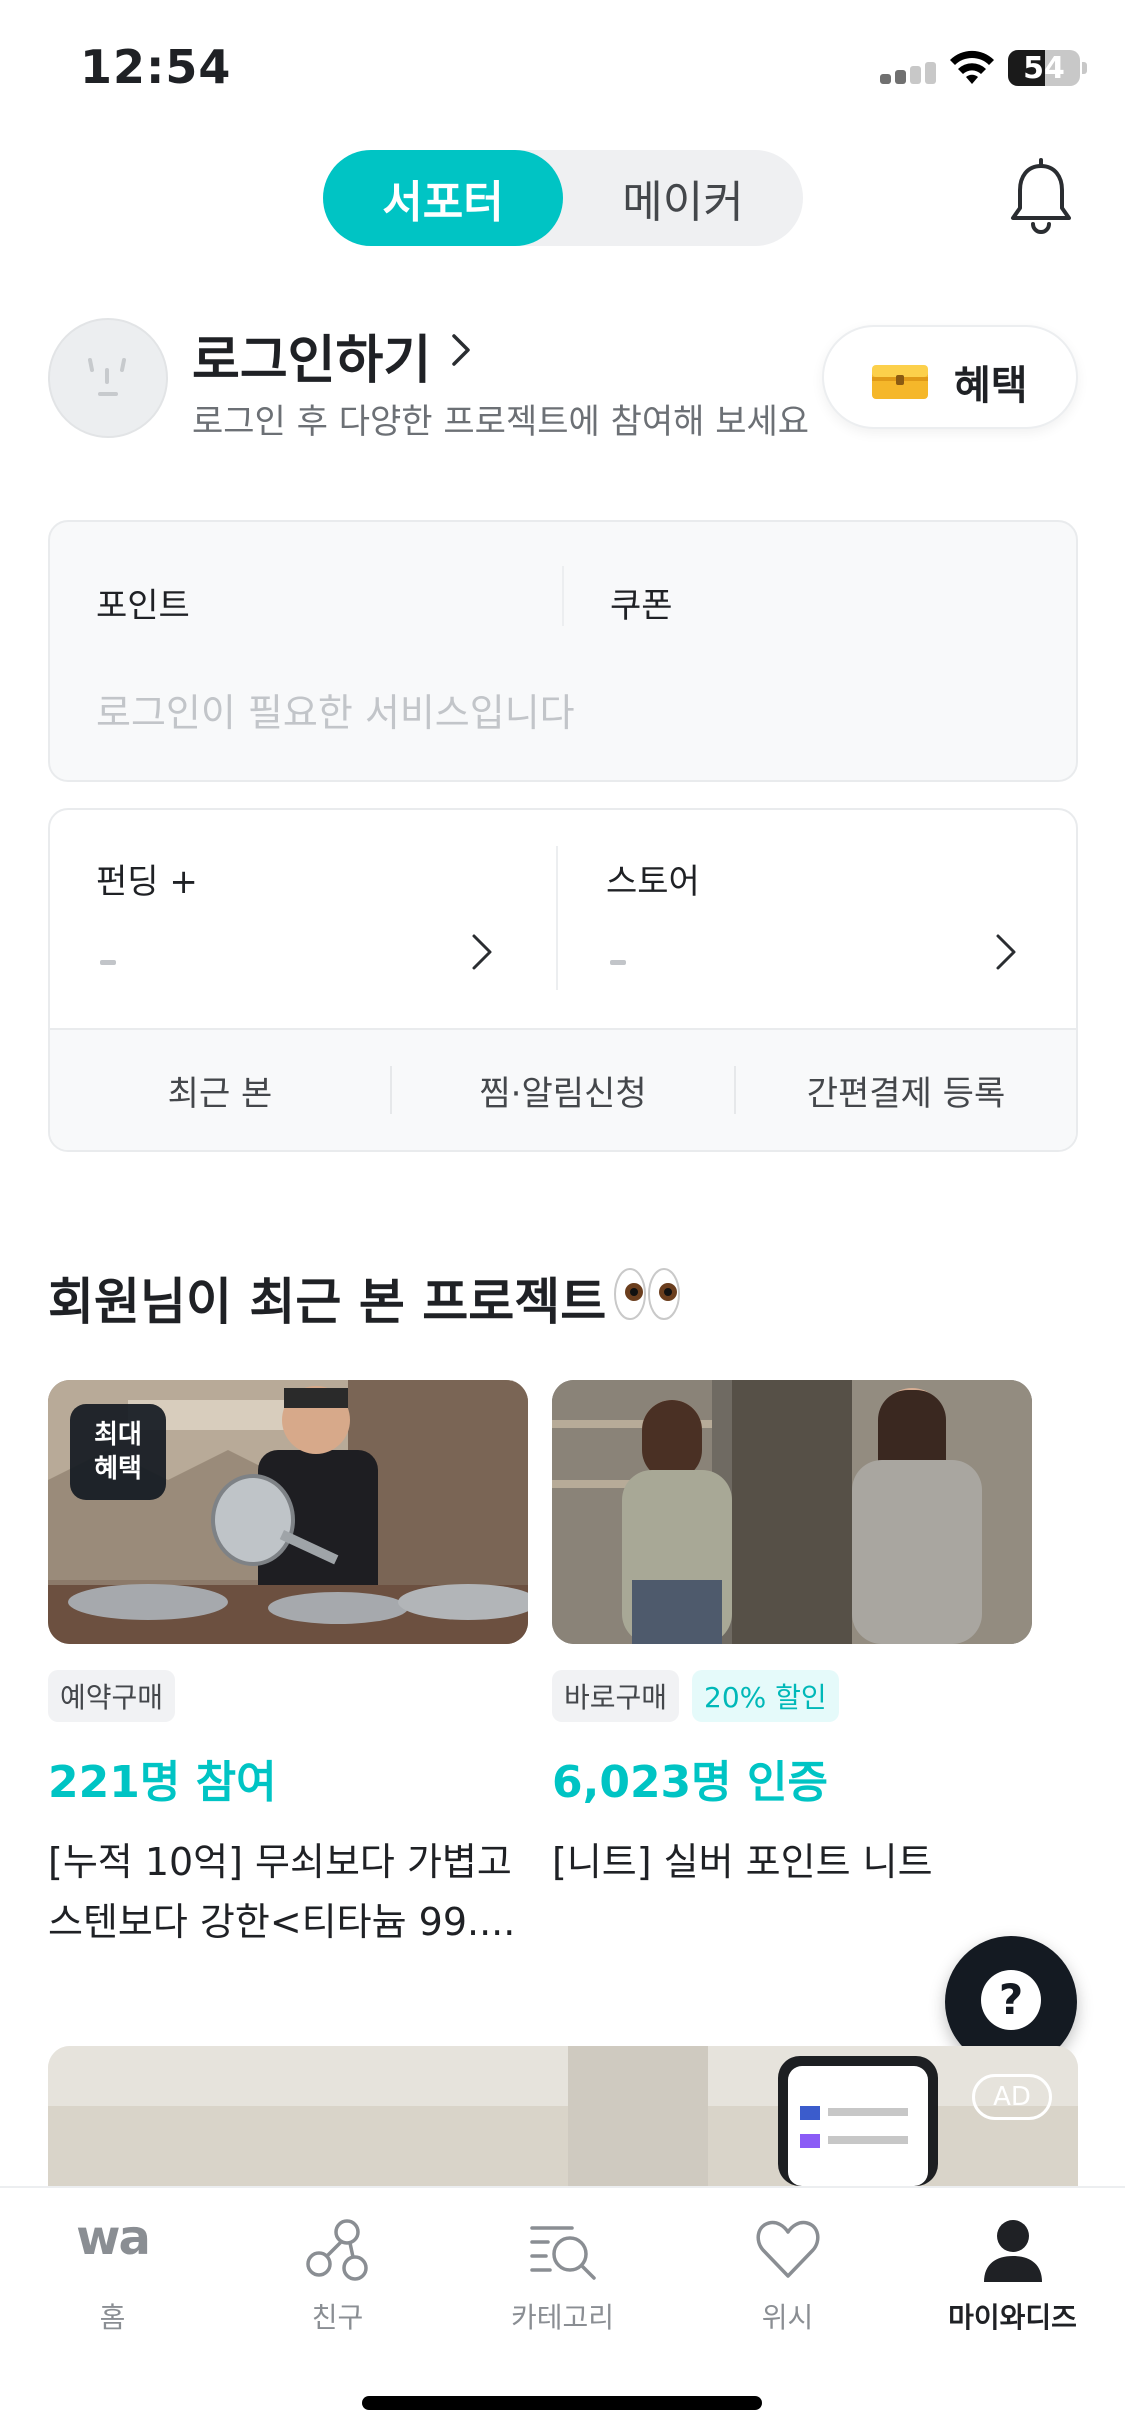 Image resolution: width=1125 pixels, height=2436 pixels. I want to click on funding-chevron-right-icon, so click(482, 952).